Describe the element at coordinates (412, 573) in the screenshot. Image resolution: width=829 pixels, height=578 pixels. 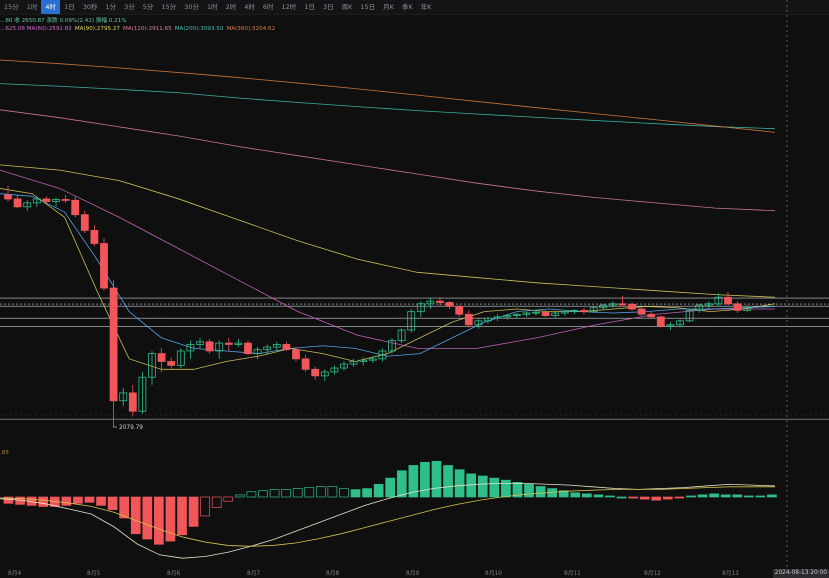
I see `x-axis-label-5: 8月9` at that location.